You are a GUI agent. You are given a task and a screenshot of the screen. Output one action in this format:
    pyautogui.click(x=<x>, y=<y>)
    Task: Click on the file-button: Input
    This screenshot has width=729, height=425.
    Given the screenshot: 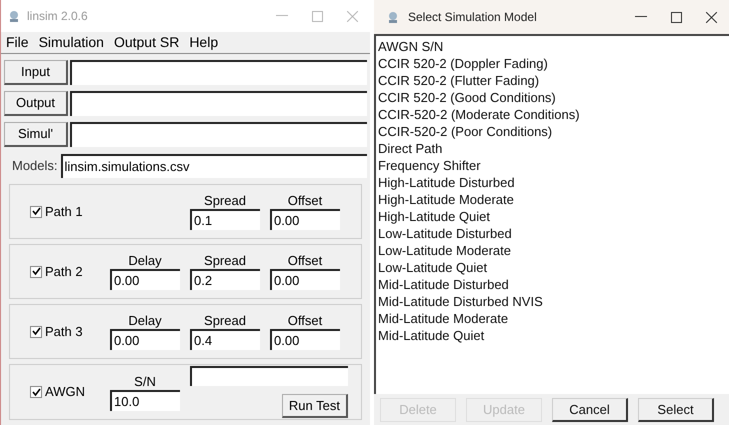 What is the action you would take?
    pyautogui.click(x=36, y=72)
    